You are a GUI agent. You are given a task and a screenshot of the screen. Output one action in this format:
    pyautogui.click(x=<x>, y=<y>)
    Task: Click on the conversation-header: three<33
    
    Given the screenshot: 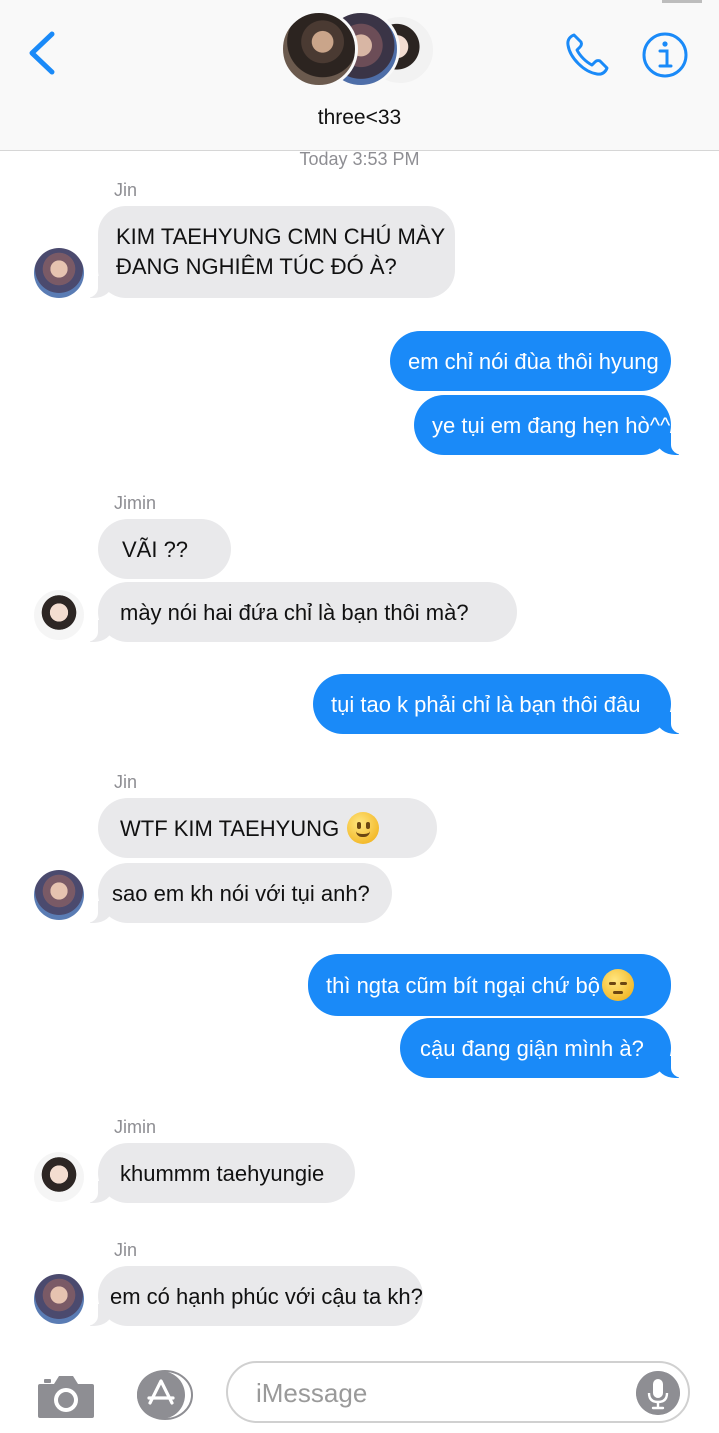 What is the action you would take?
    pyautogui.click(x=359, y=75)
    